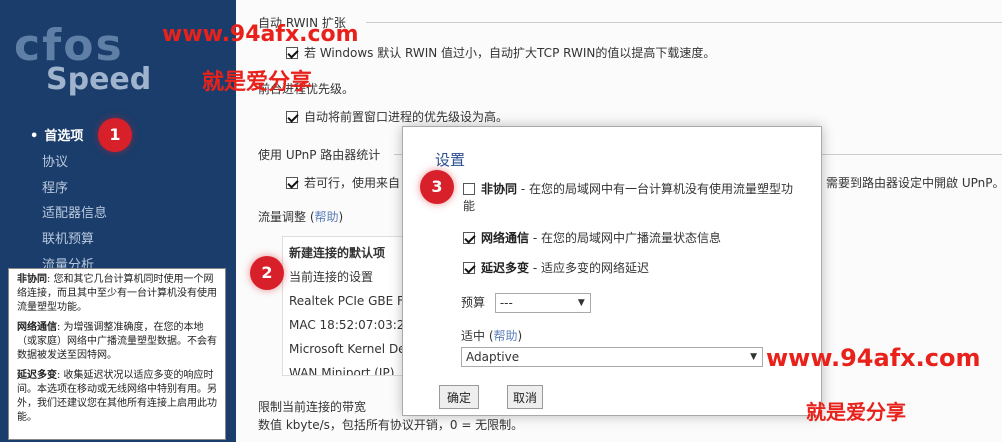 The width and height of the screenshot is (1002, 442). Describe the element at coordinates (347, 277) in the screenshot. I see `list-item: 当前连接的设置` at that location.